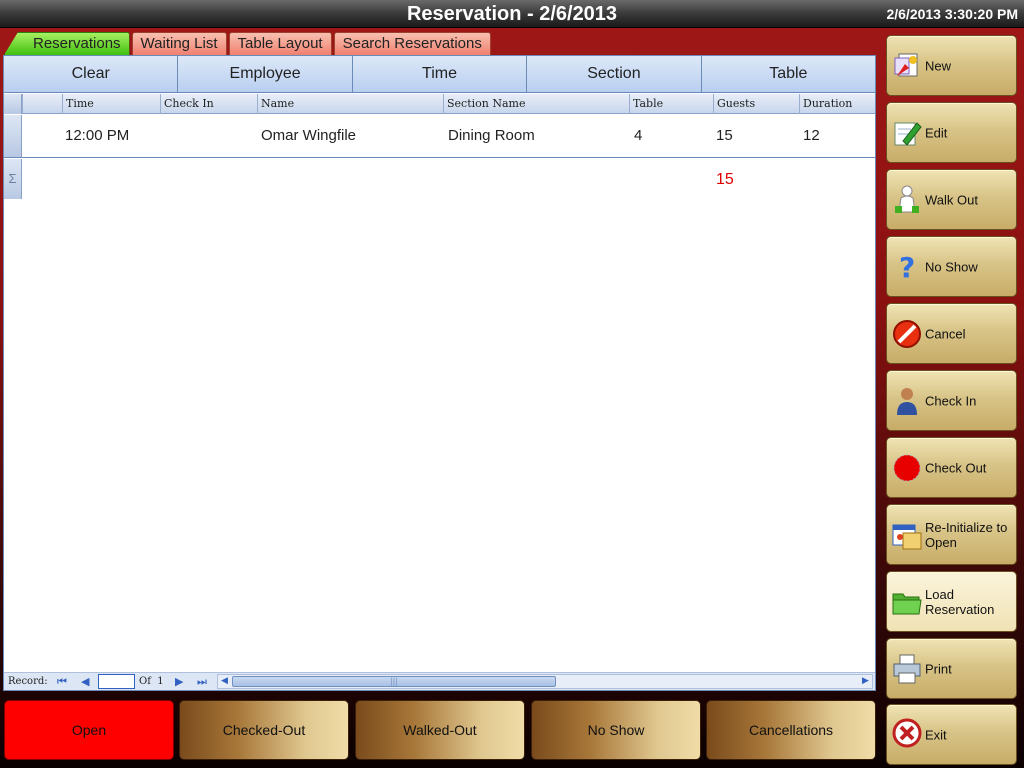 The image size is (1024, 768). I want to click on load-reservation-button: Load Reservation, so click(951, 601).